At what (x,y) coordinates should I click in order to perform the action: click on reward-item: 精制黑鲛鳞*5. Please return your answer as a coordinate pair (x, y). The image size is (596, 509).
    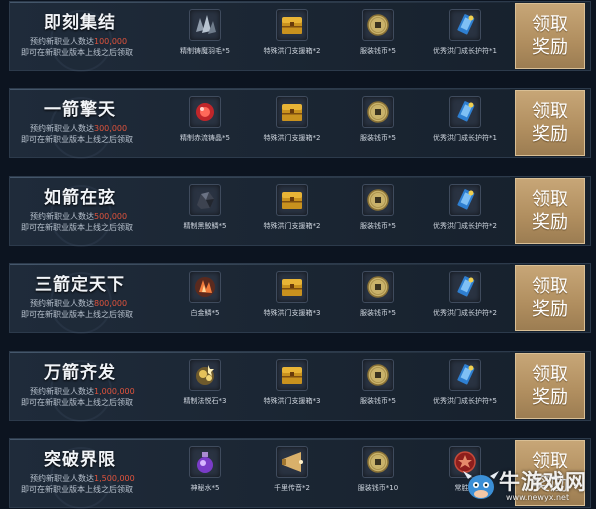
    Looking at the image, I should click on (205, 207).